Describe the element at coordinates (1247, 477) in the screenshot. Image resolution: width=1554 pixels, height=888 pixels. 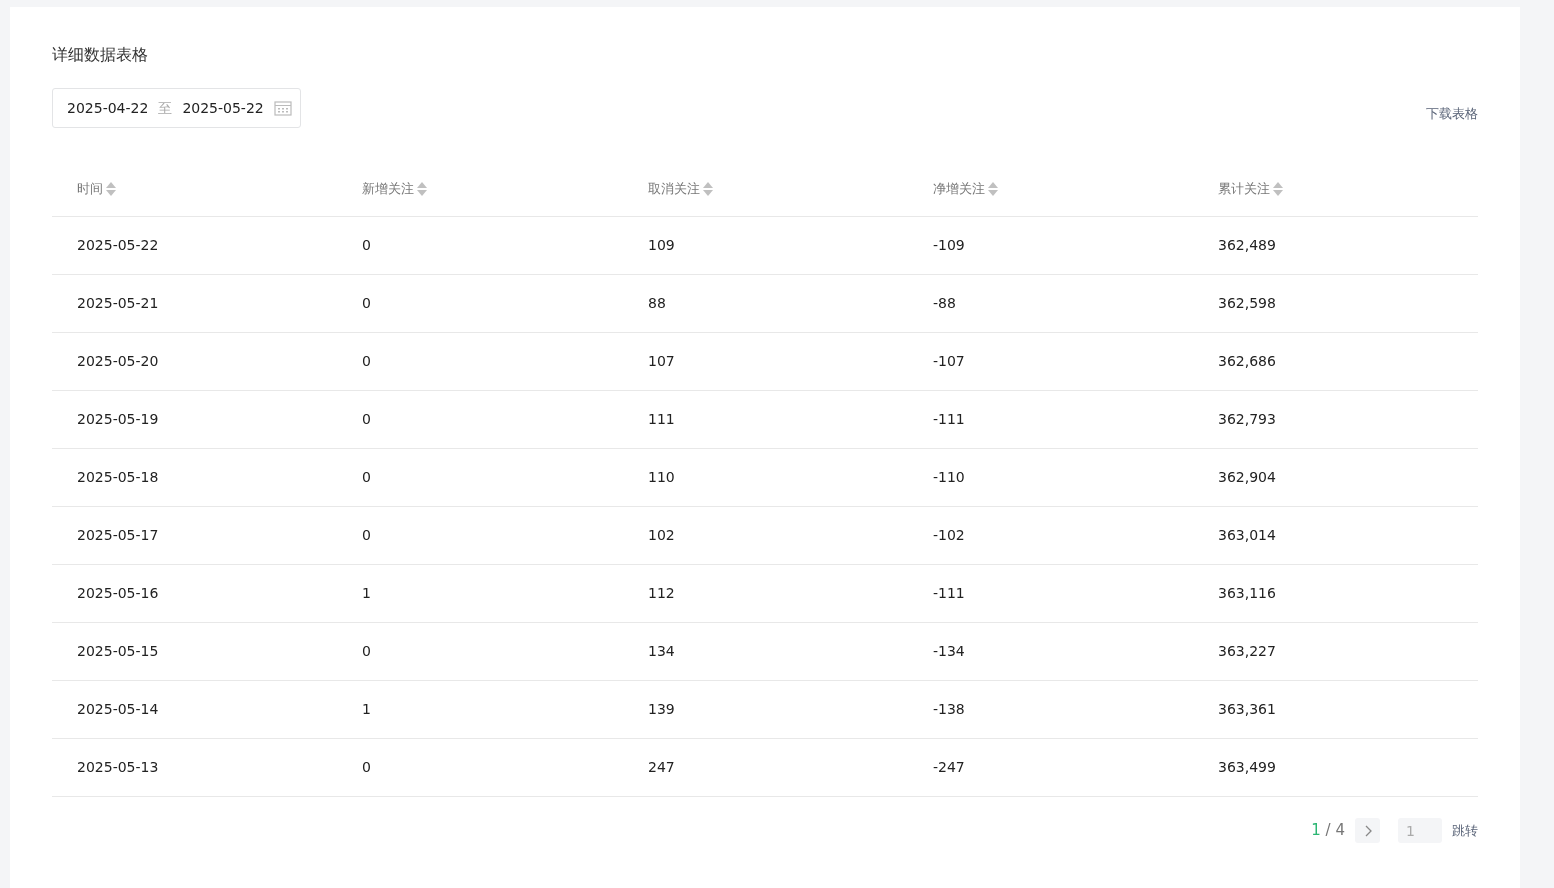
I see `table-cell-text: 362,904` at that location.